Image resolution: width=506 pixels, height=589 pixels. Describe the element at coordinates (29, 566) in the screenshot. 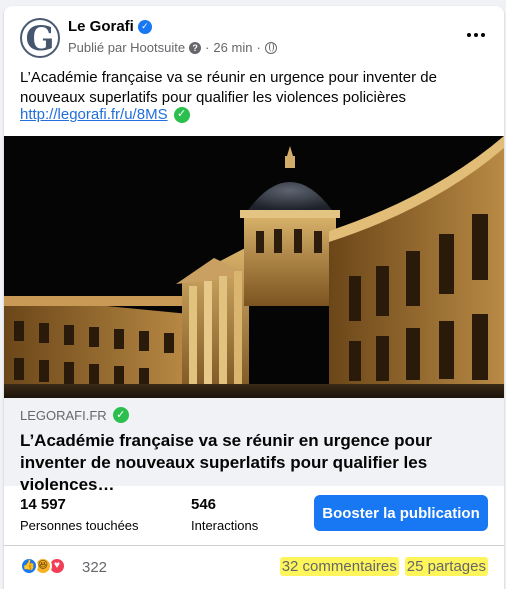

I see `like-icon: 👍` at that location.